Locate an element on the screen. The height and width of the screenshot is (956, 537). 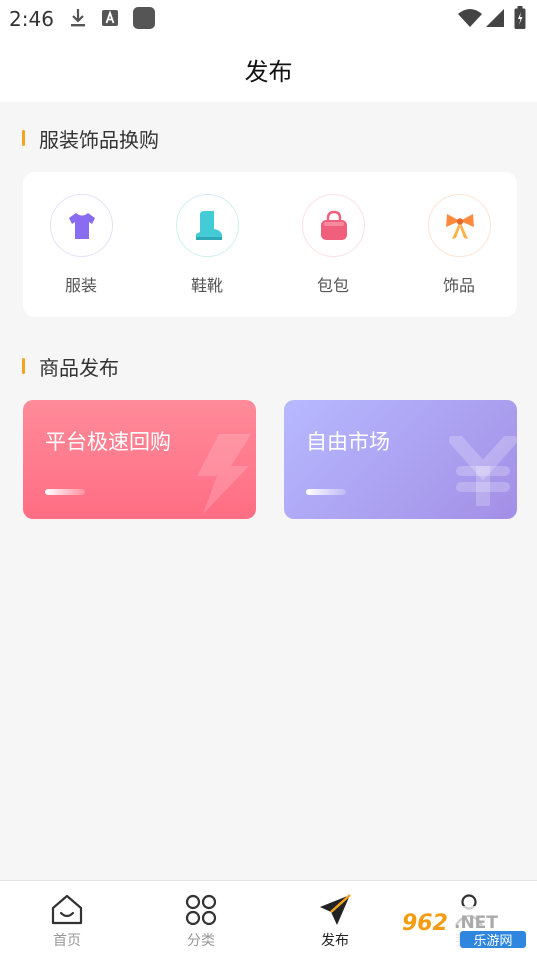
tab-label: 首页 is located at coordinates (67, 941).